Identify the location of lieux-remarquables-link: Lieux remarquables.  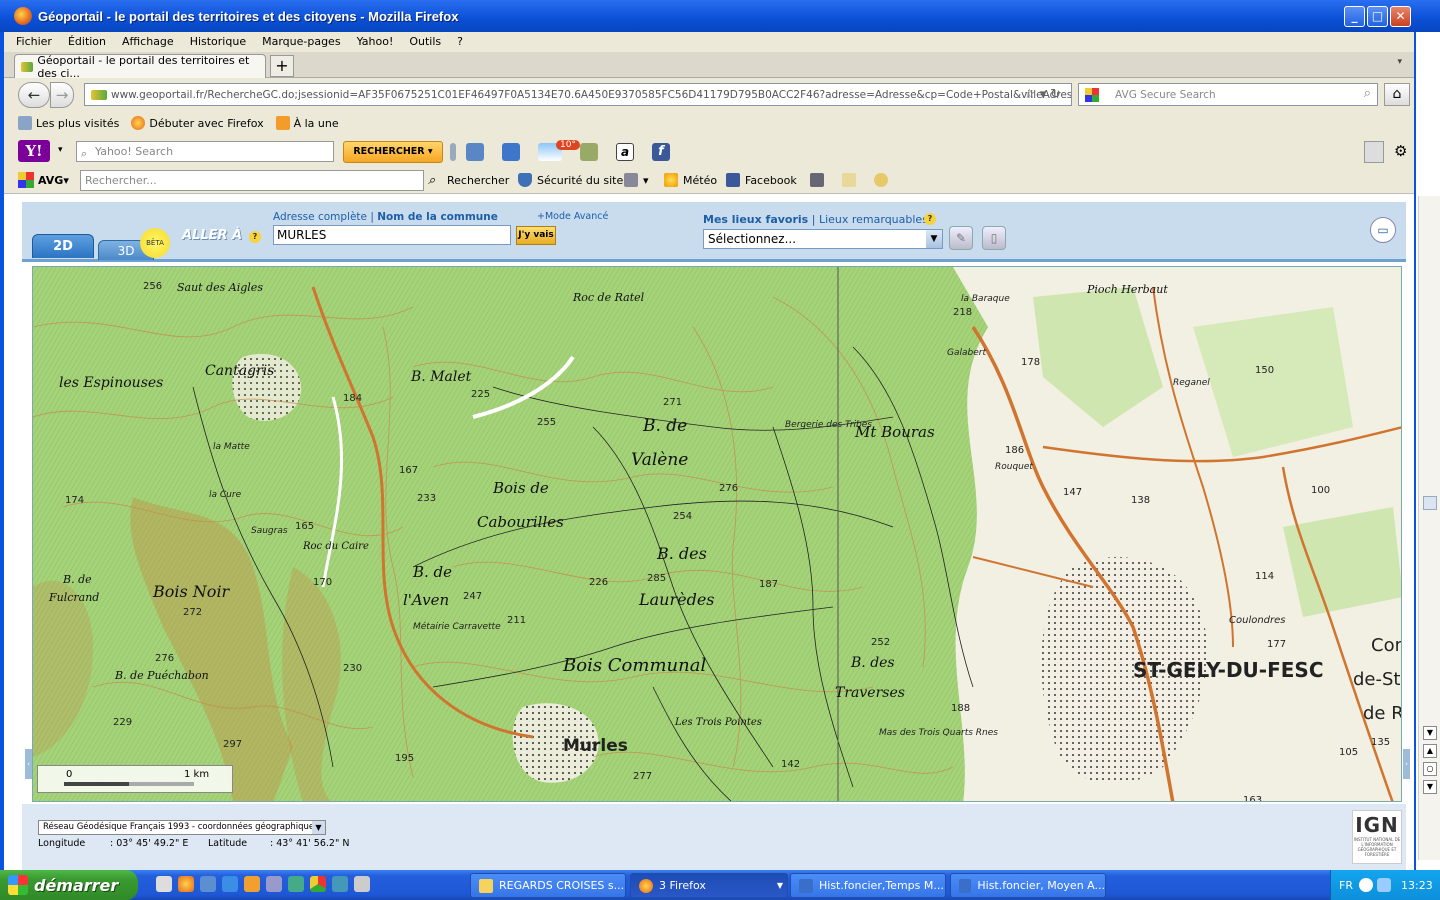
(873, 219).